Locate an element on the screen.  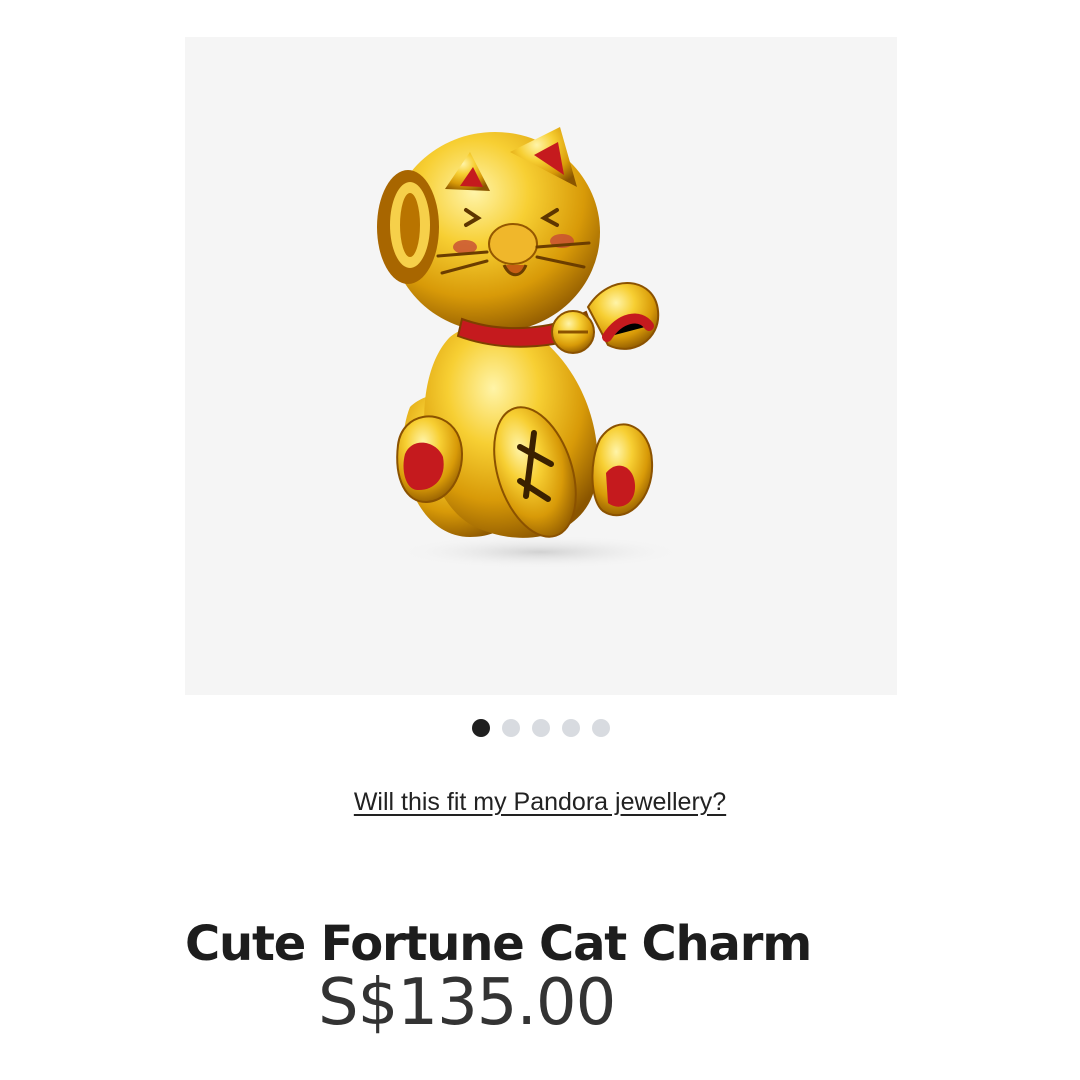
product-image is located at coordinates (531, 348).